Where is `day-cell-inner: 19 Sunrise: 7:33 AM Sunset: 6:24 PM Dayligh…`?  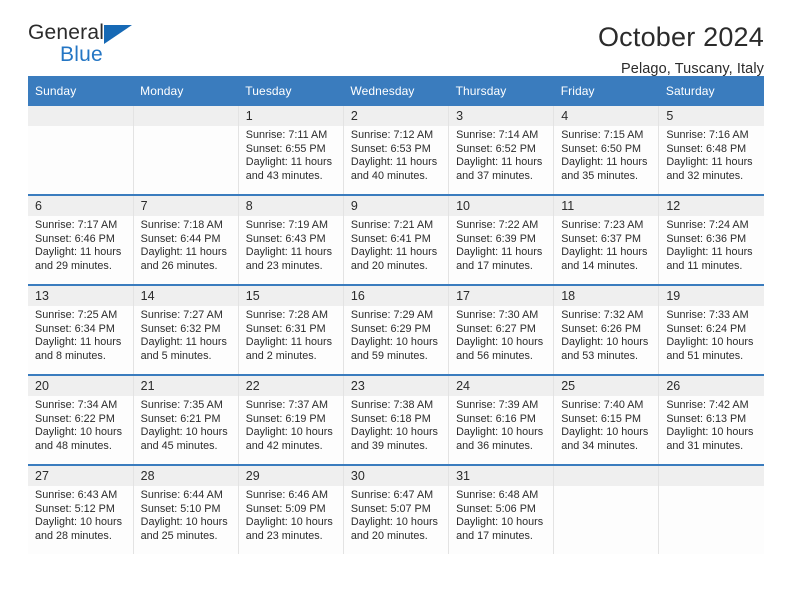
day-cell-inner: 19 Sunrise: 7:33 AM Sunset: 6:24 PM Dayligh… is located at coordinates (711, 330).